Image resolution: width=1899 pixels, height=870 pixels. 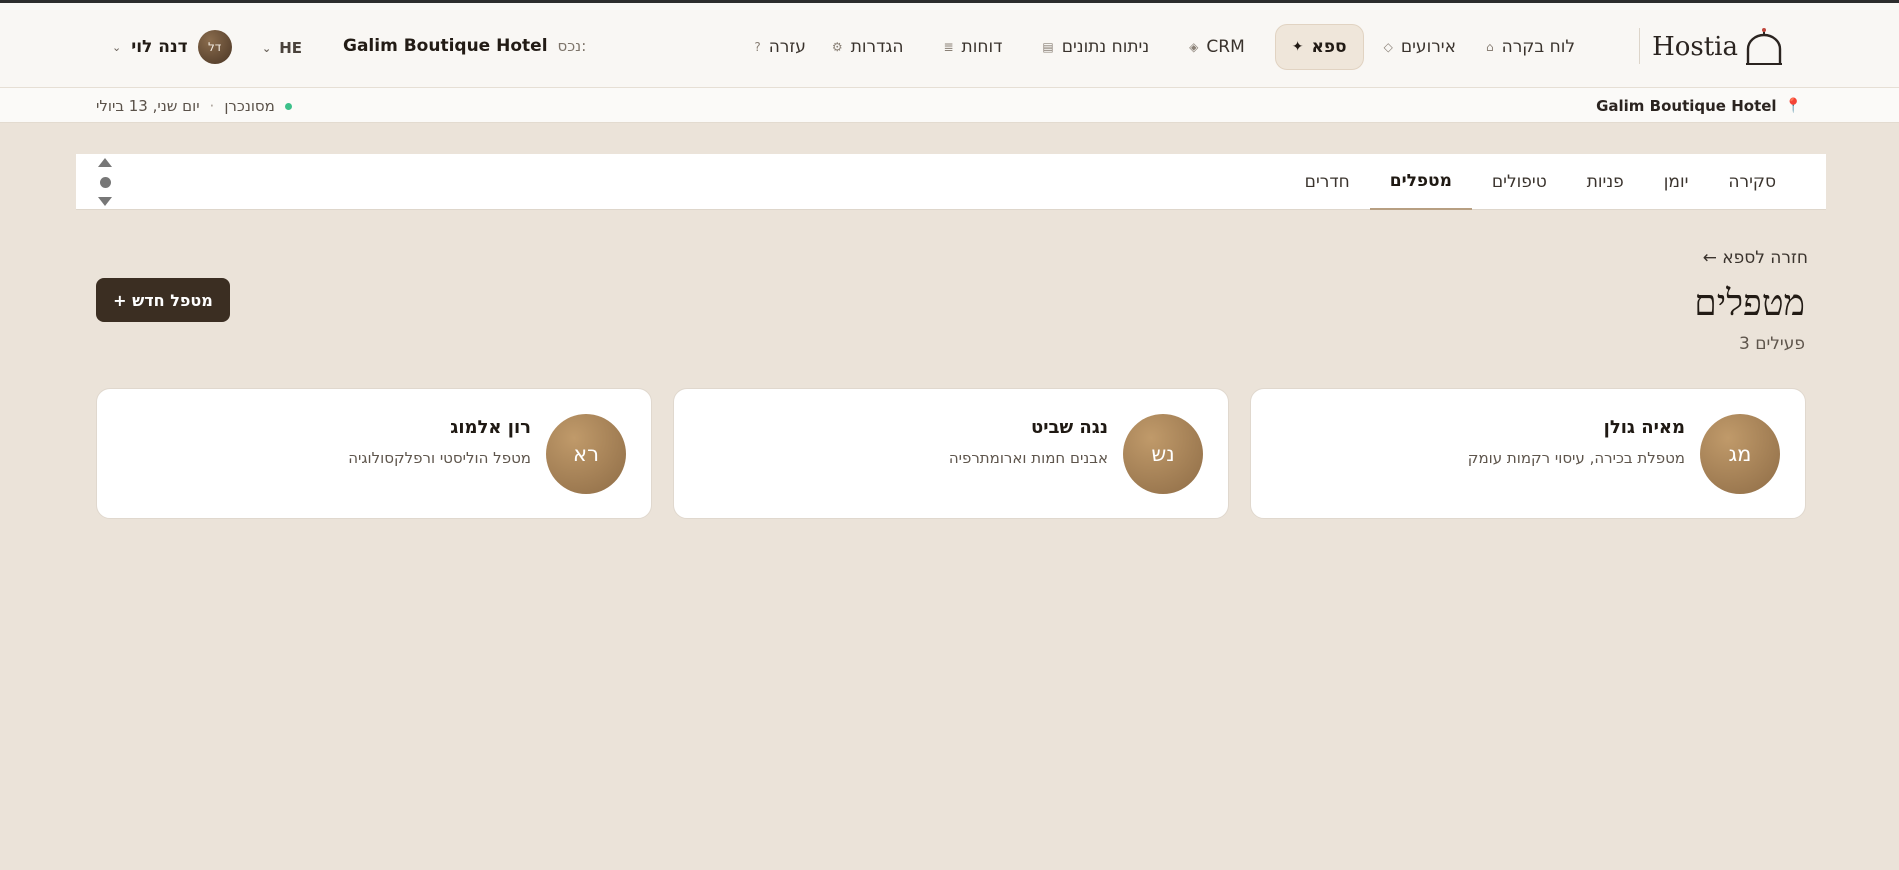 I want to click on therapist-name: נגה שביט, so click(x=1069, y=427).